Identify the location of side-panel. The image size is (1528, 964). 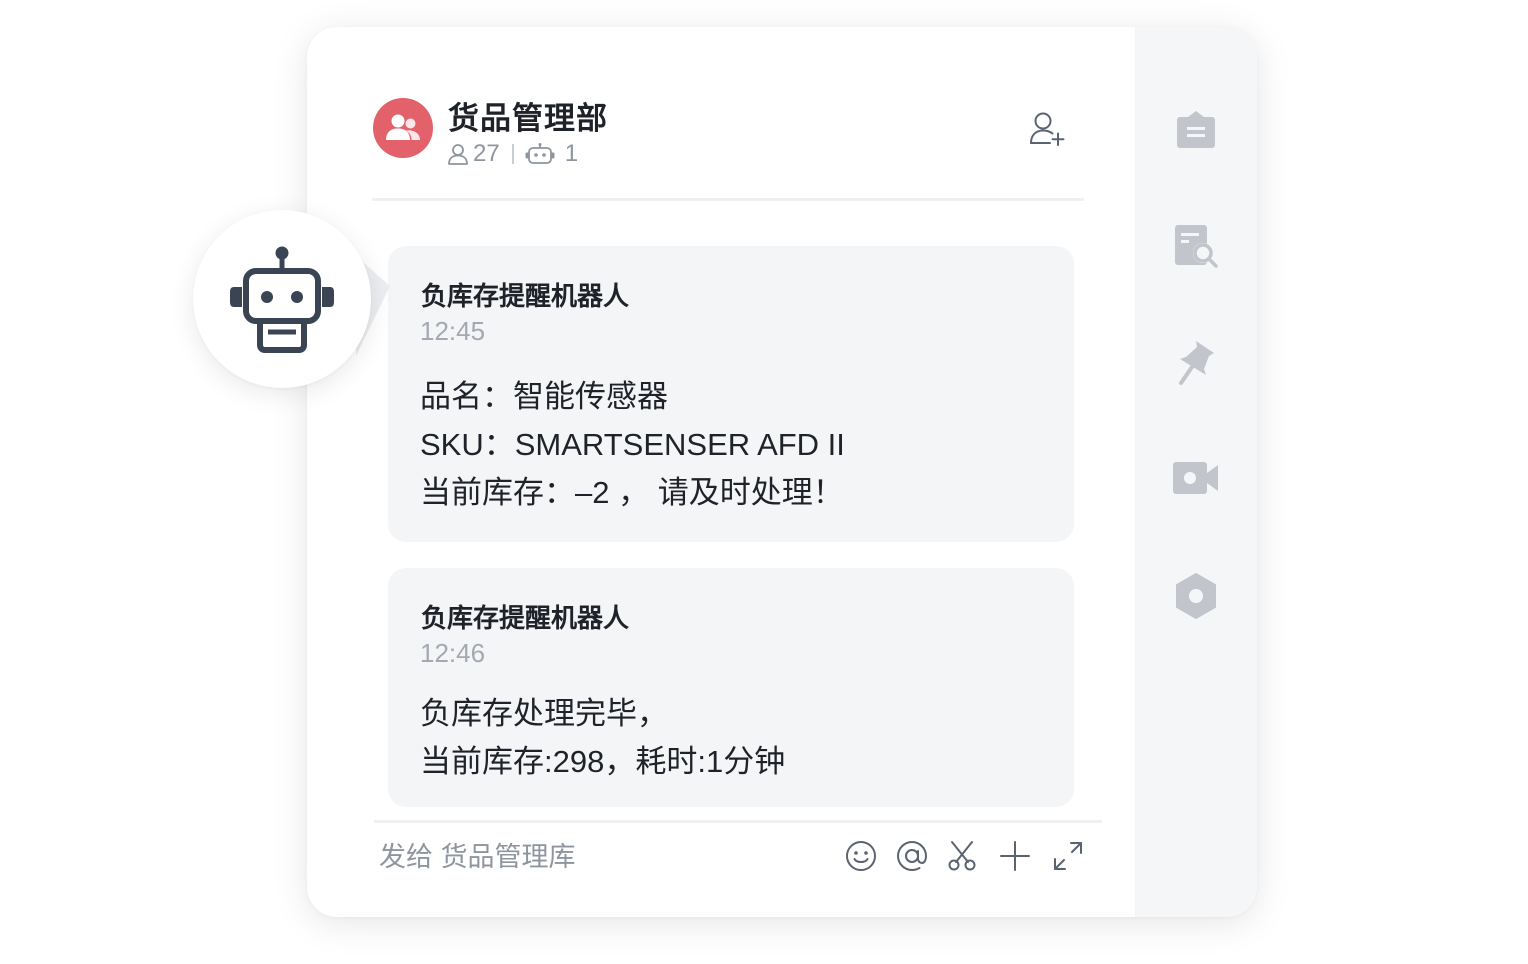
(1196, 472).